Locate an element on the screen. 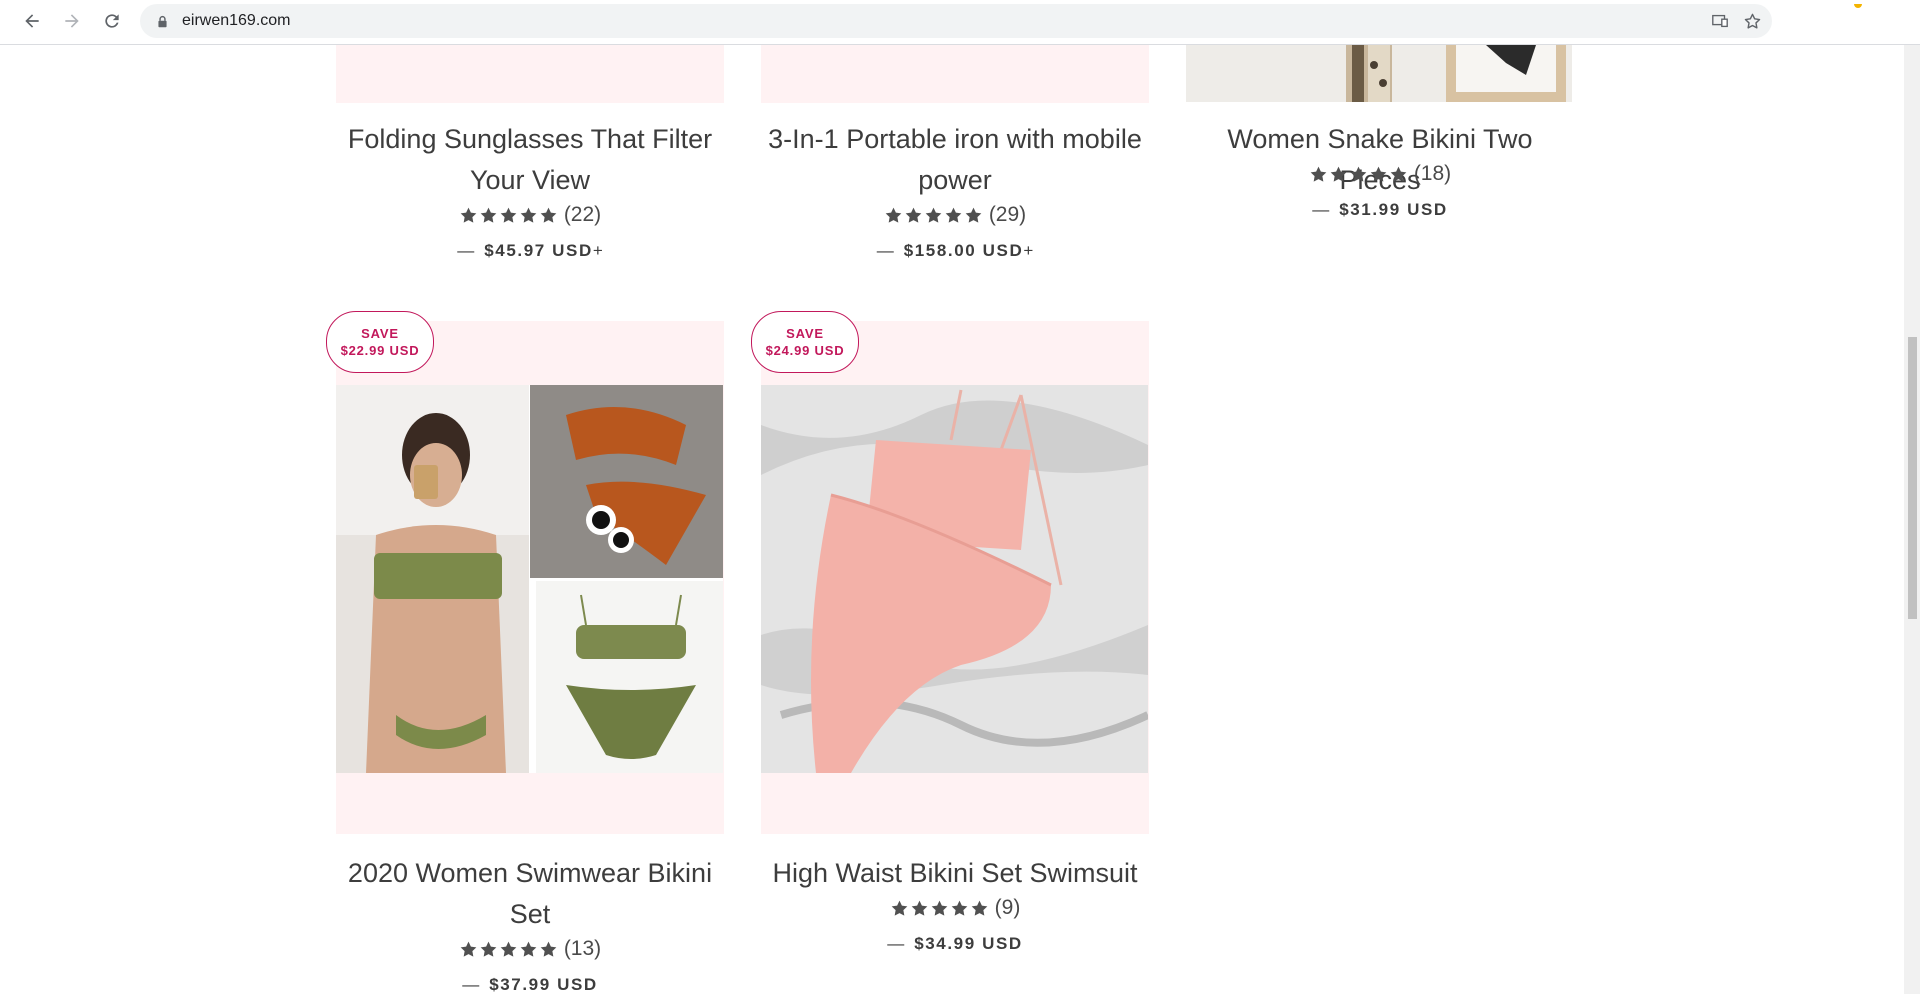 The height and width of the screenshot is (994, 1920). pink-bikini-photo is located at coordinates (954, 579).